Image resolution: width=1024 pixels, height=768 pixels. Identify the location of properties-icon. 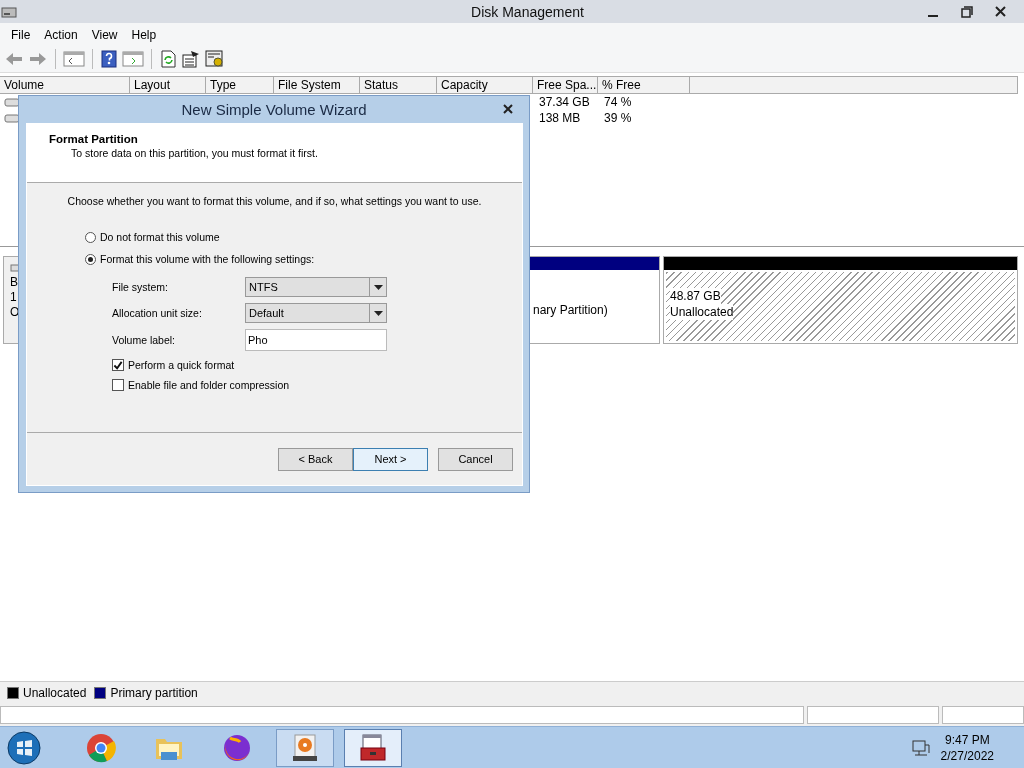
(191, 59).